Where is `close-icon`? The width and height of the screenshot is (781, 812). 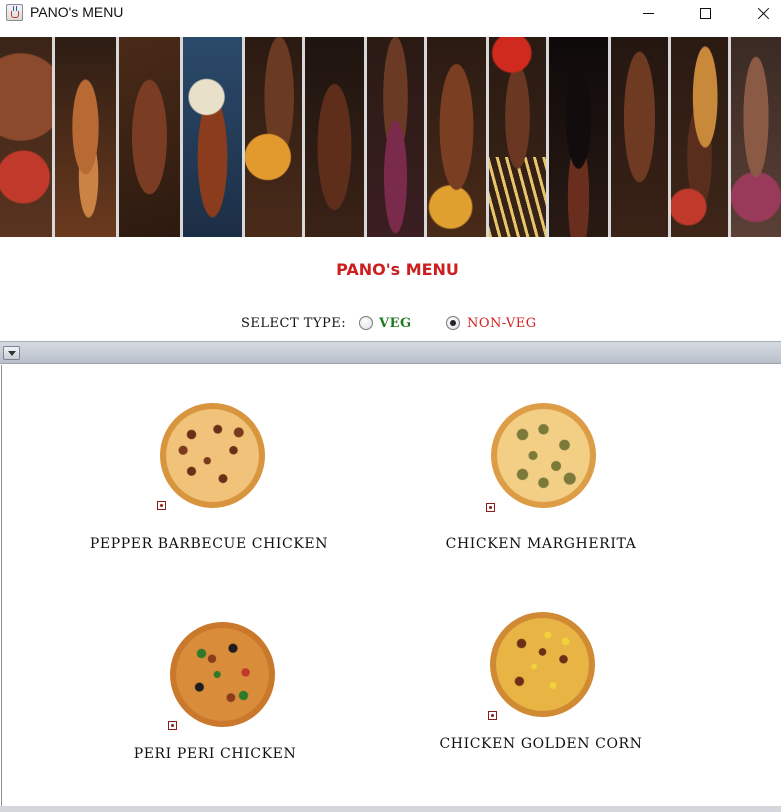 close-icon is located at coordinates (763, 13).